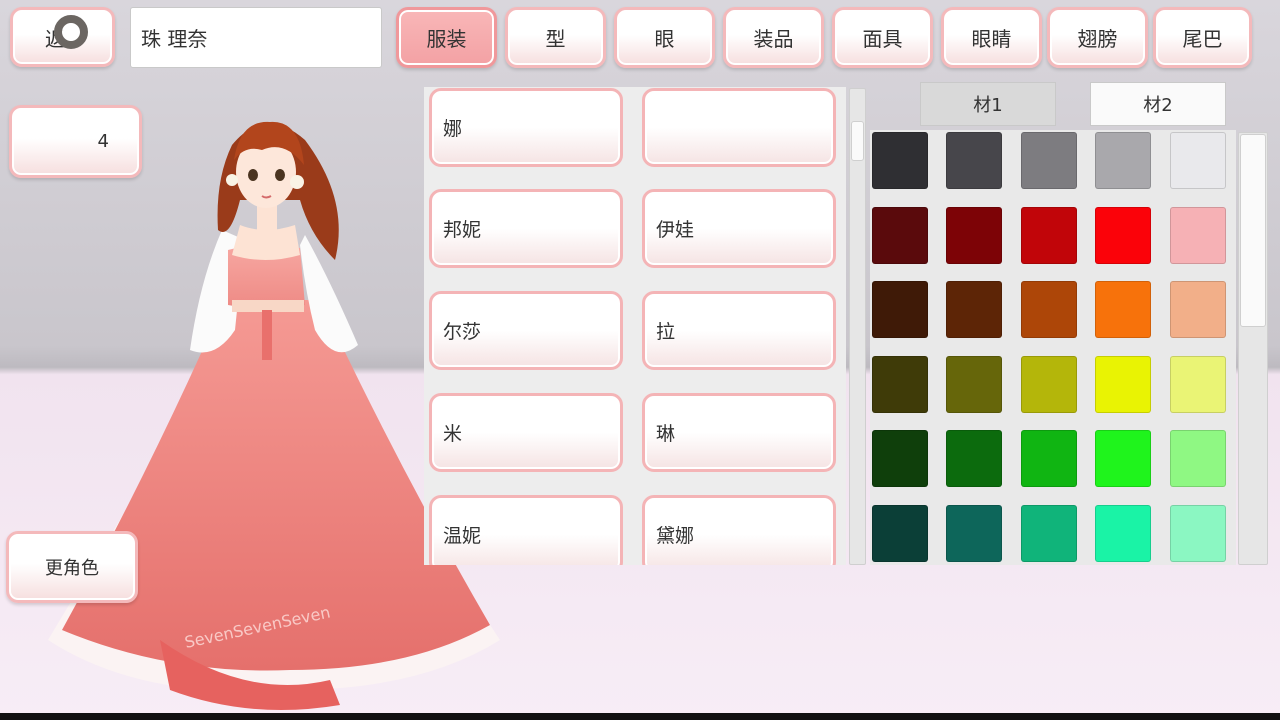 Image resolution: width=1280 pixels, height=720 pixels. I want to click on tab-clothing: 服装, so click(446, 37).